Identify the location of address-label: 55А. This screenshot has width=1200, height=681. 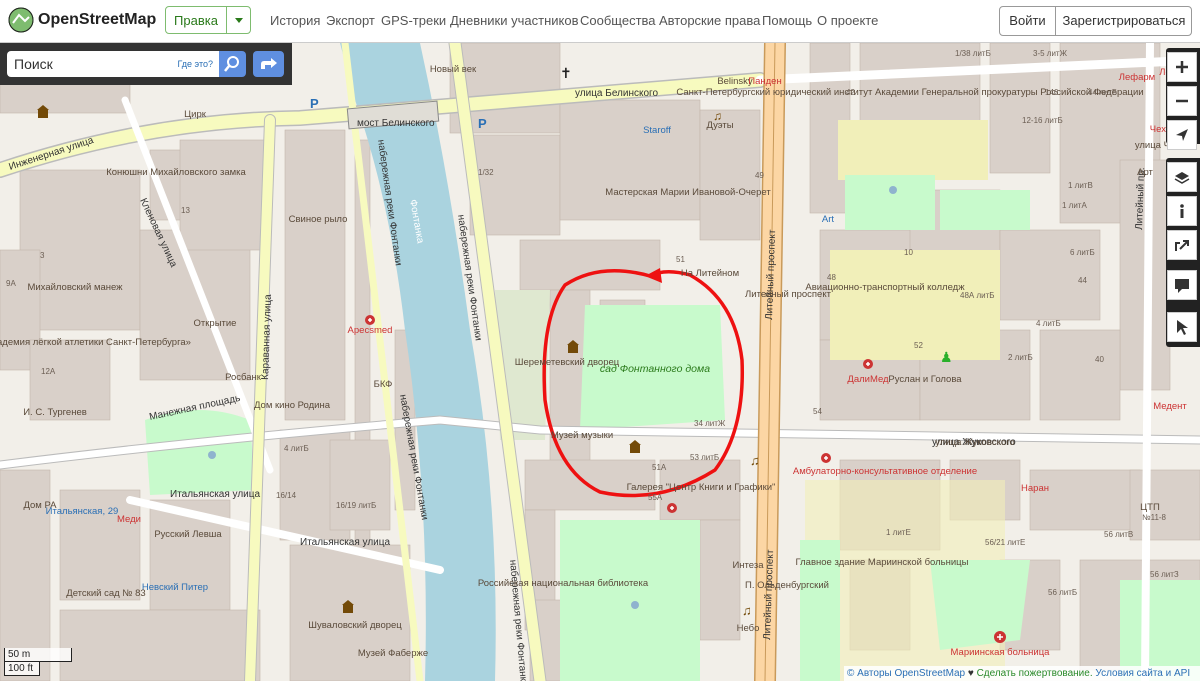
(655, 497).